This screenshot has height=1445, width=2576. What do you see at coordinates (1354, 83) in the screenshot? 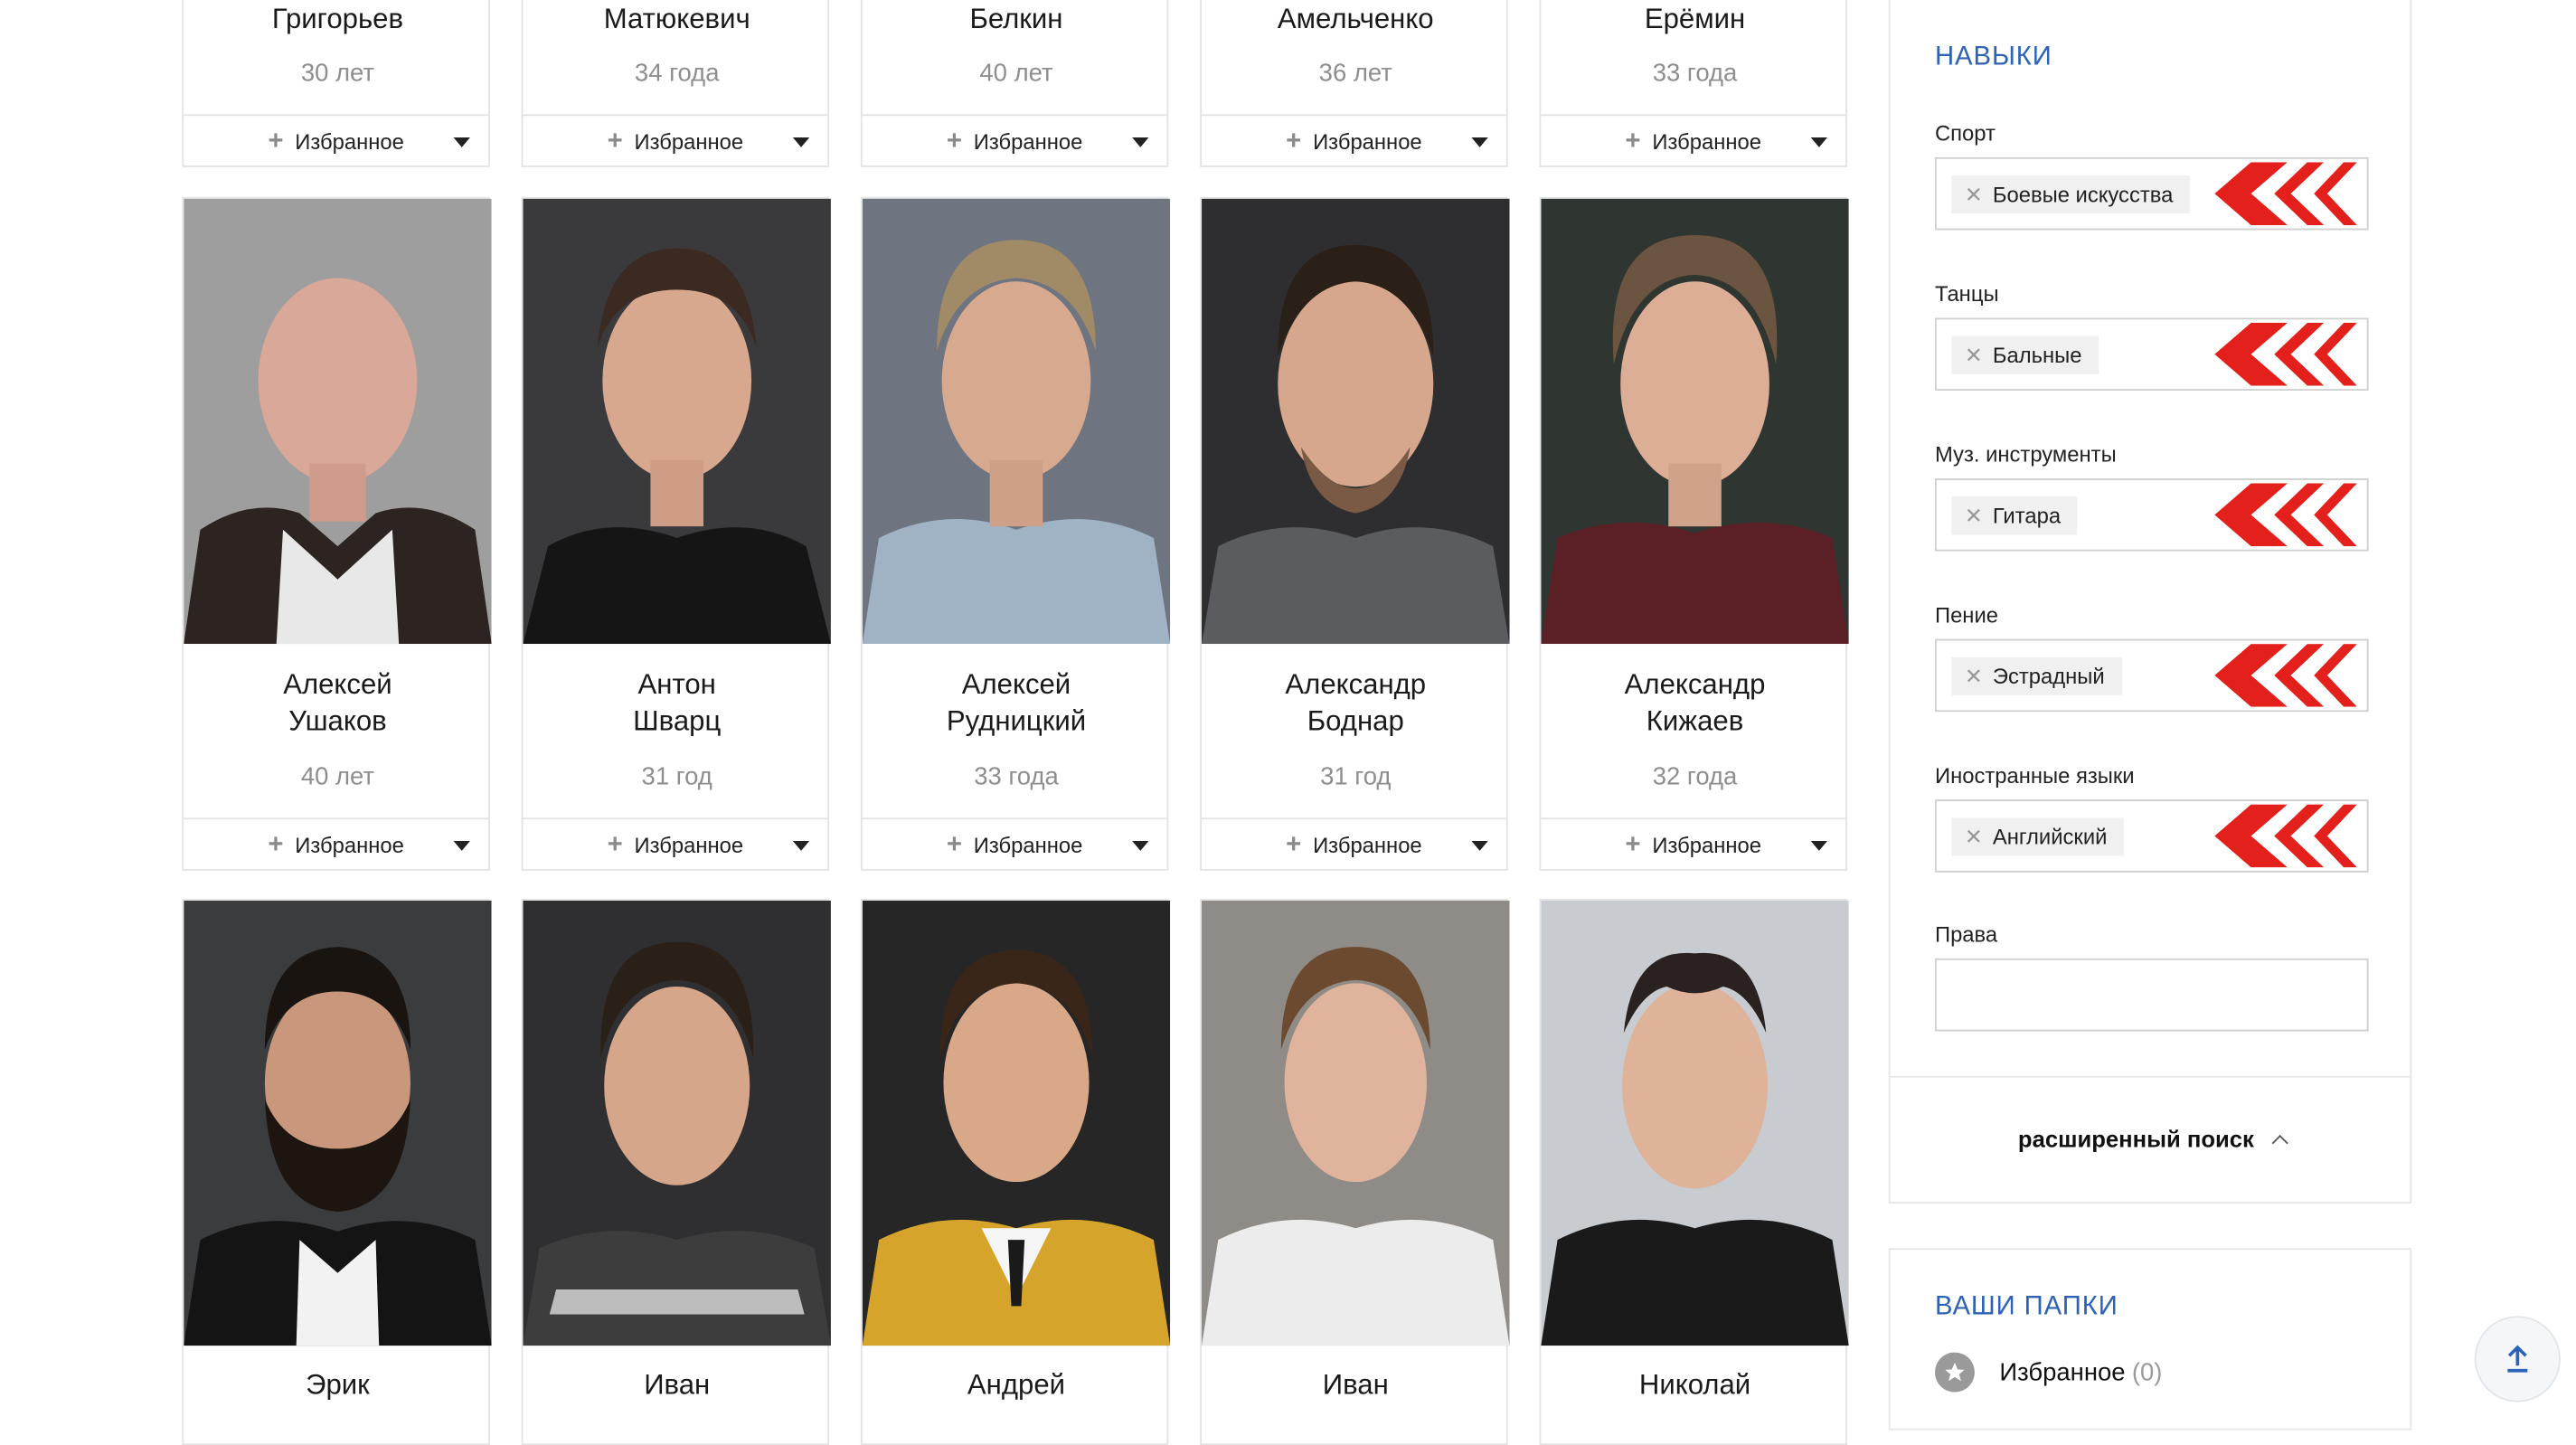
I see `actor-card: Амельченко 36 лет + Избранное` at bounding box center [1354, 83].